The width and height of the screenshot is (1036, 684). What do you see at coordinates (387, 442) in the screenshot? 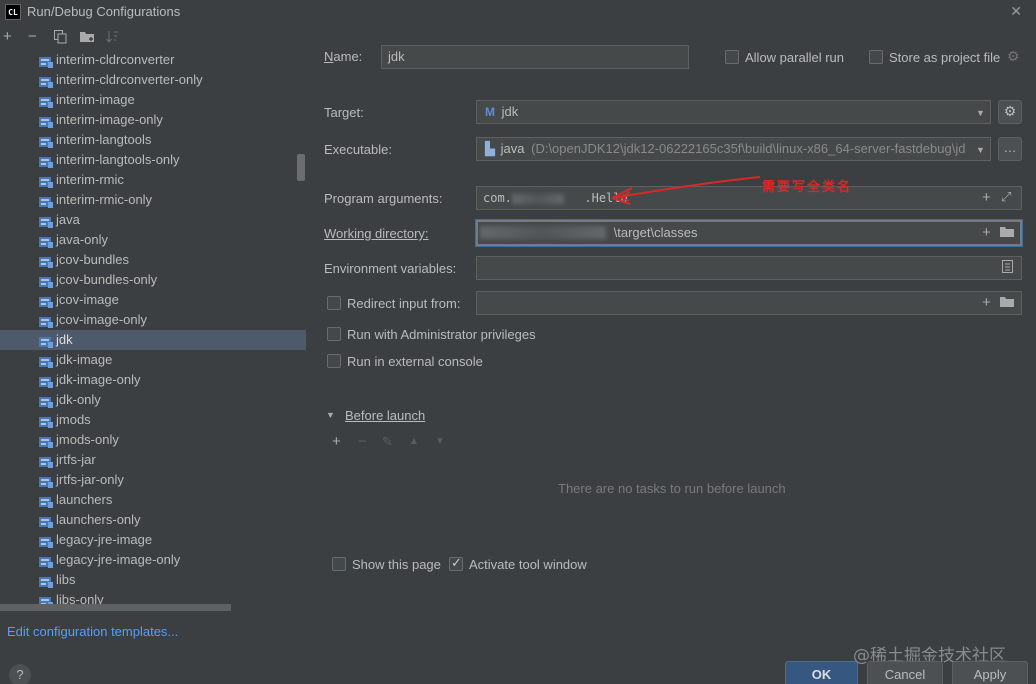
I see `edit-task-icon: ✎` at bounding box center [387, 442].